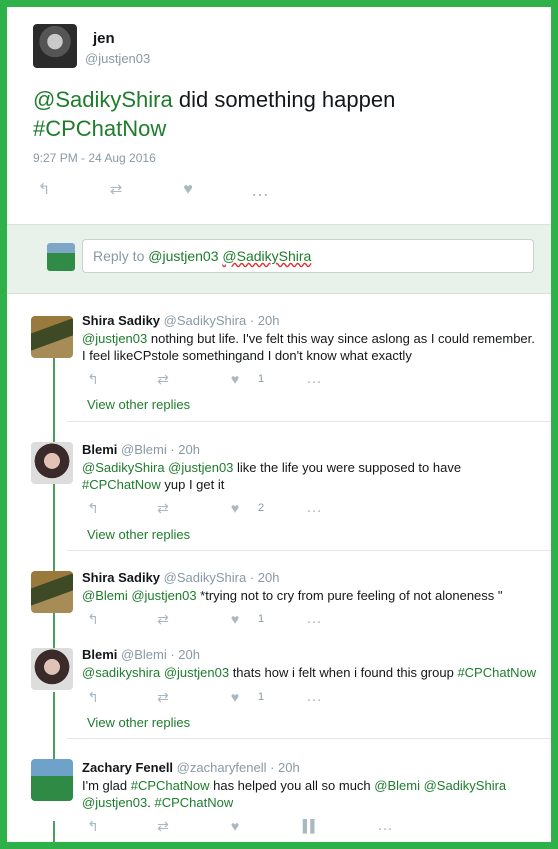 The width and height of the screenshot is (558, 849). What do you see at coordinates (440, 785) in the screenshot?
I see `mention-link: @Blemi @SadikyShira` at bounding box center [440, 785].